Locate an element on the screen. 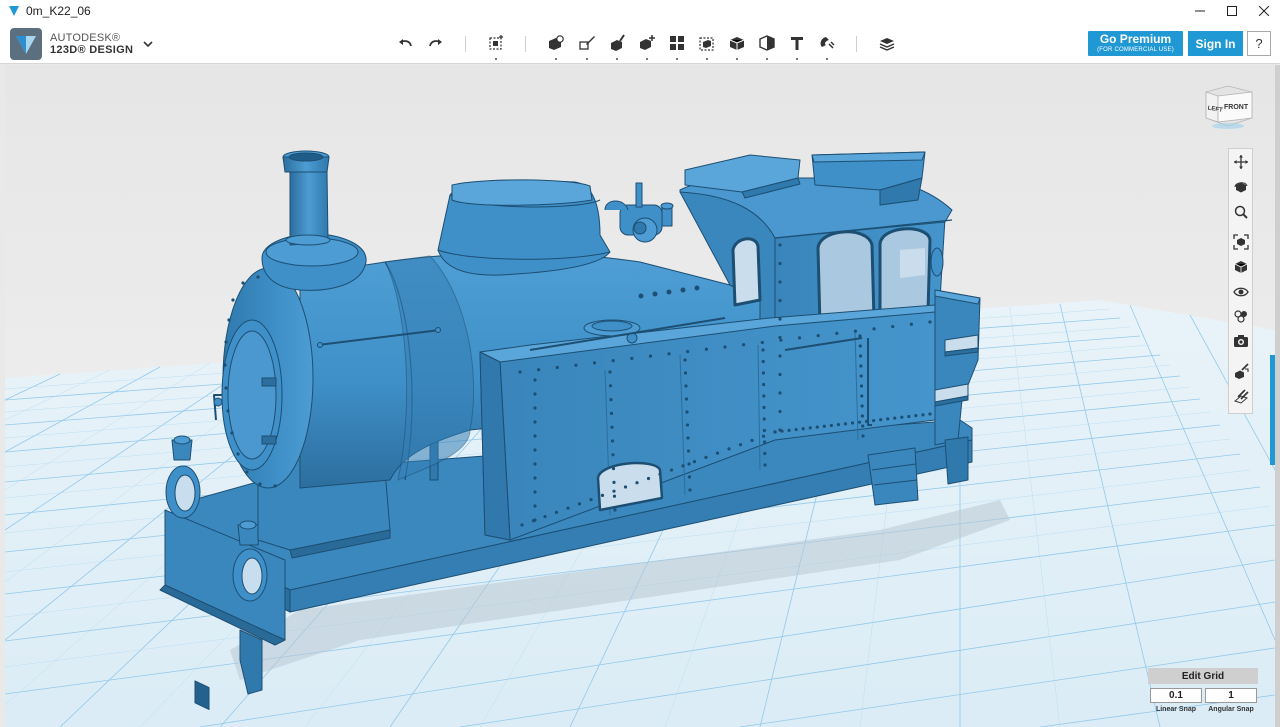 The height and width of the screenshot is (727, 1280). grouping-icon is located at coordinates (706, 44).